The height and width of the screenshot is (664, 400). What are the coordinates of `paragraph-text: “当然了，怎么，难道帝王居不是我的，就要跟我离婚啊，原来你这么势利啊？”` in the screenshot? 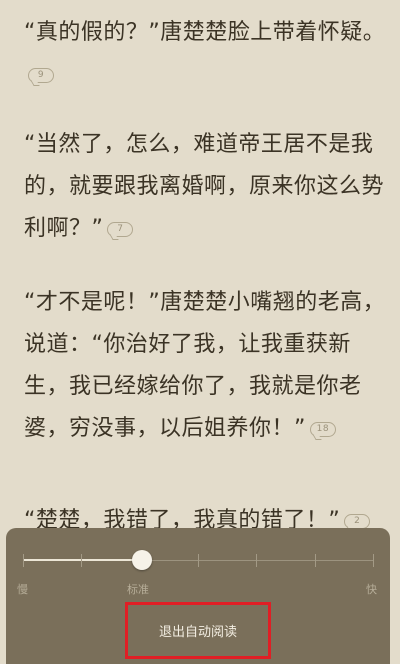 It's located at (204, 186).